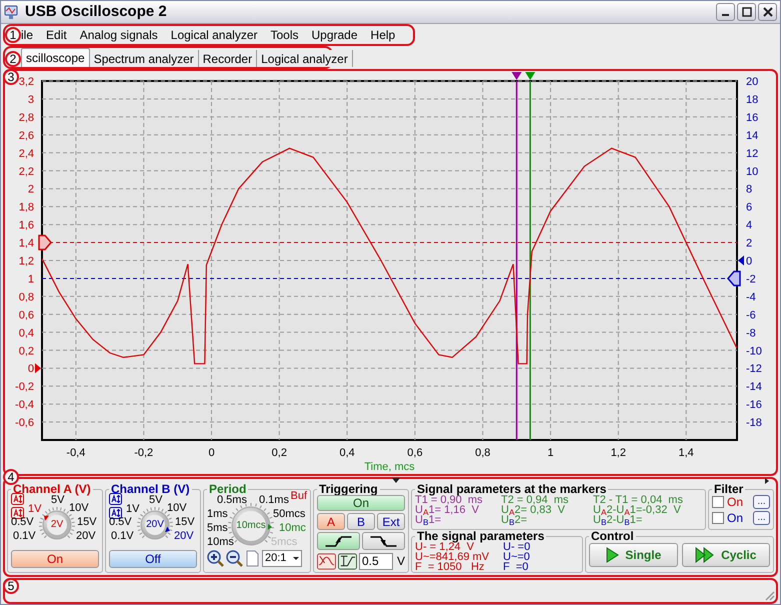  What do you see at coordinates (251, 526) in the screenshot?
I see `knob-value: 10mcs` at bounding box center [251, 526].